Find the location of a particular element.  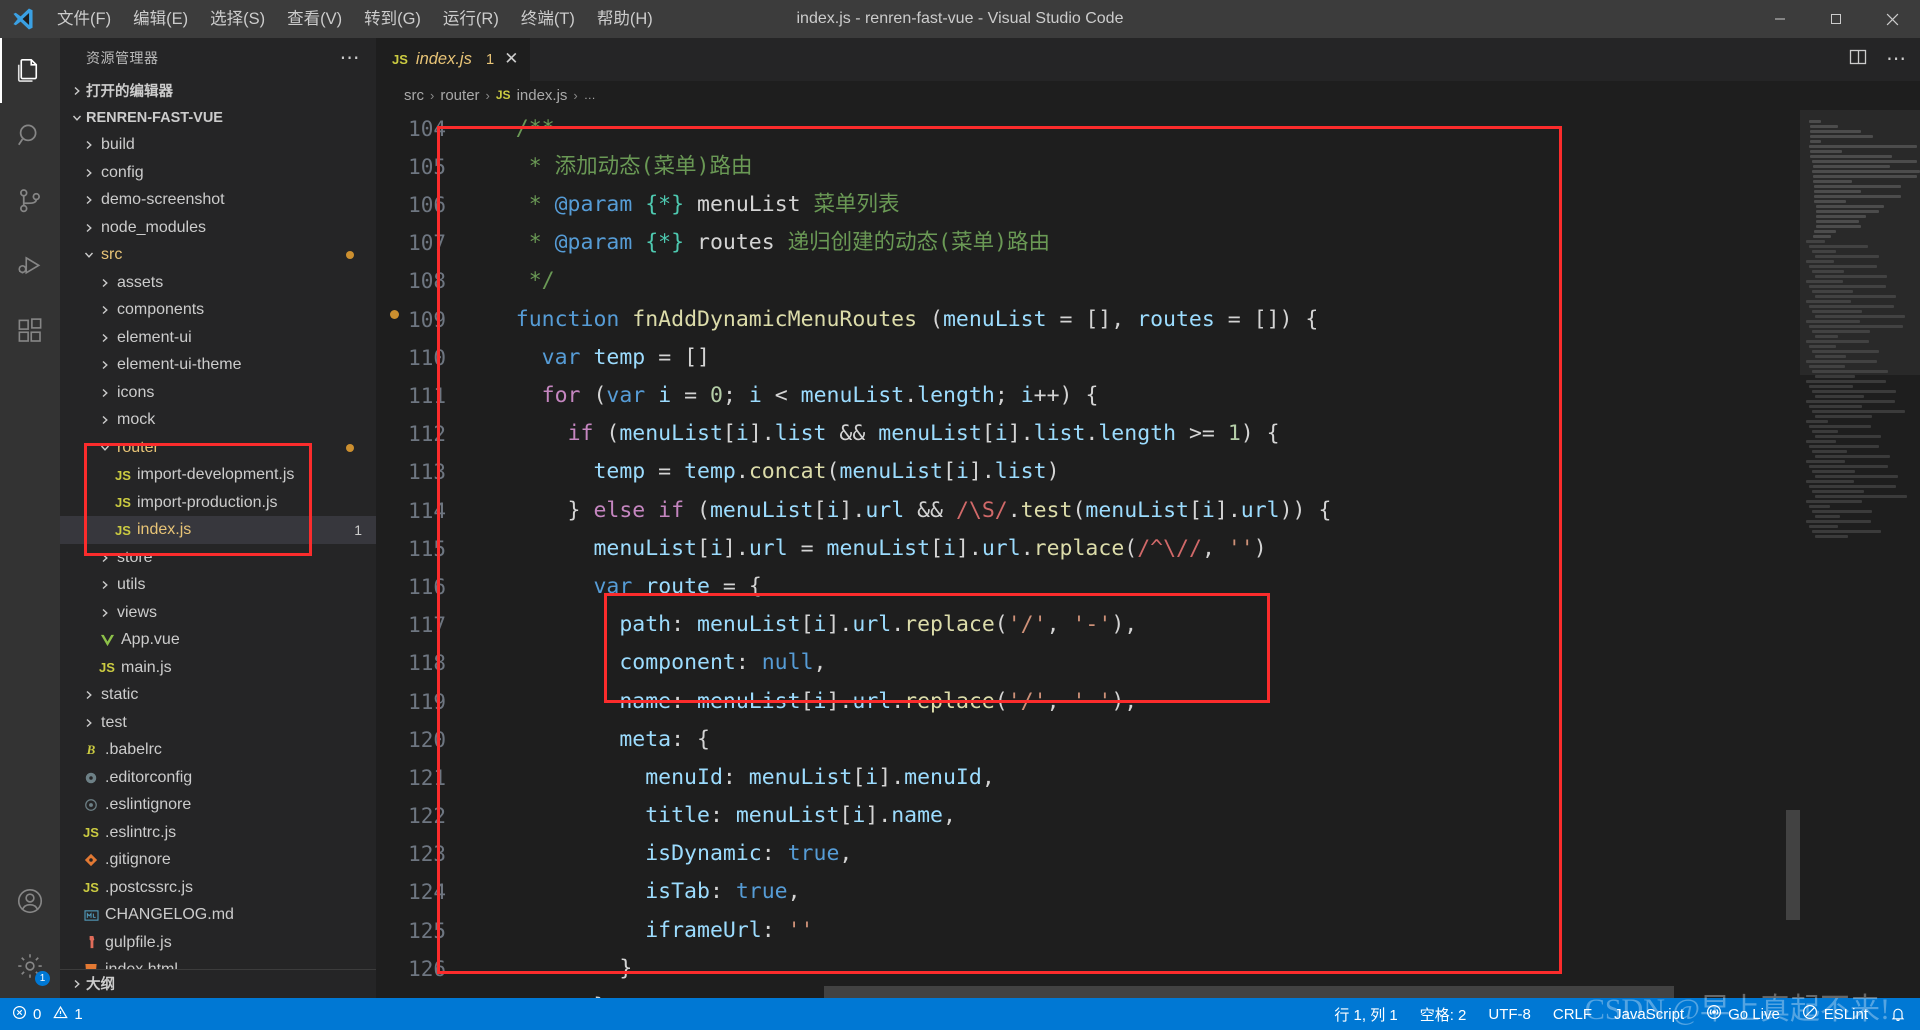

tree-folder-row: node_modules is located at coordinates (218, 228).